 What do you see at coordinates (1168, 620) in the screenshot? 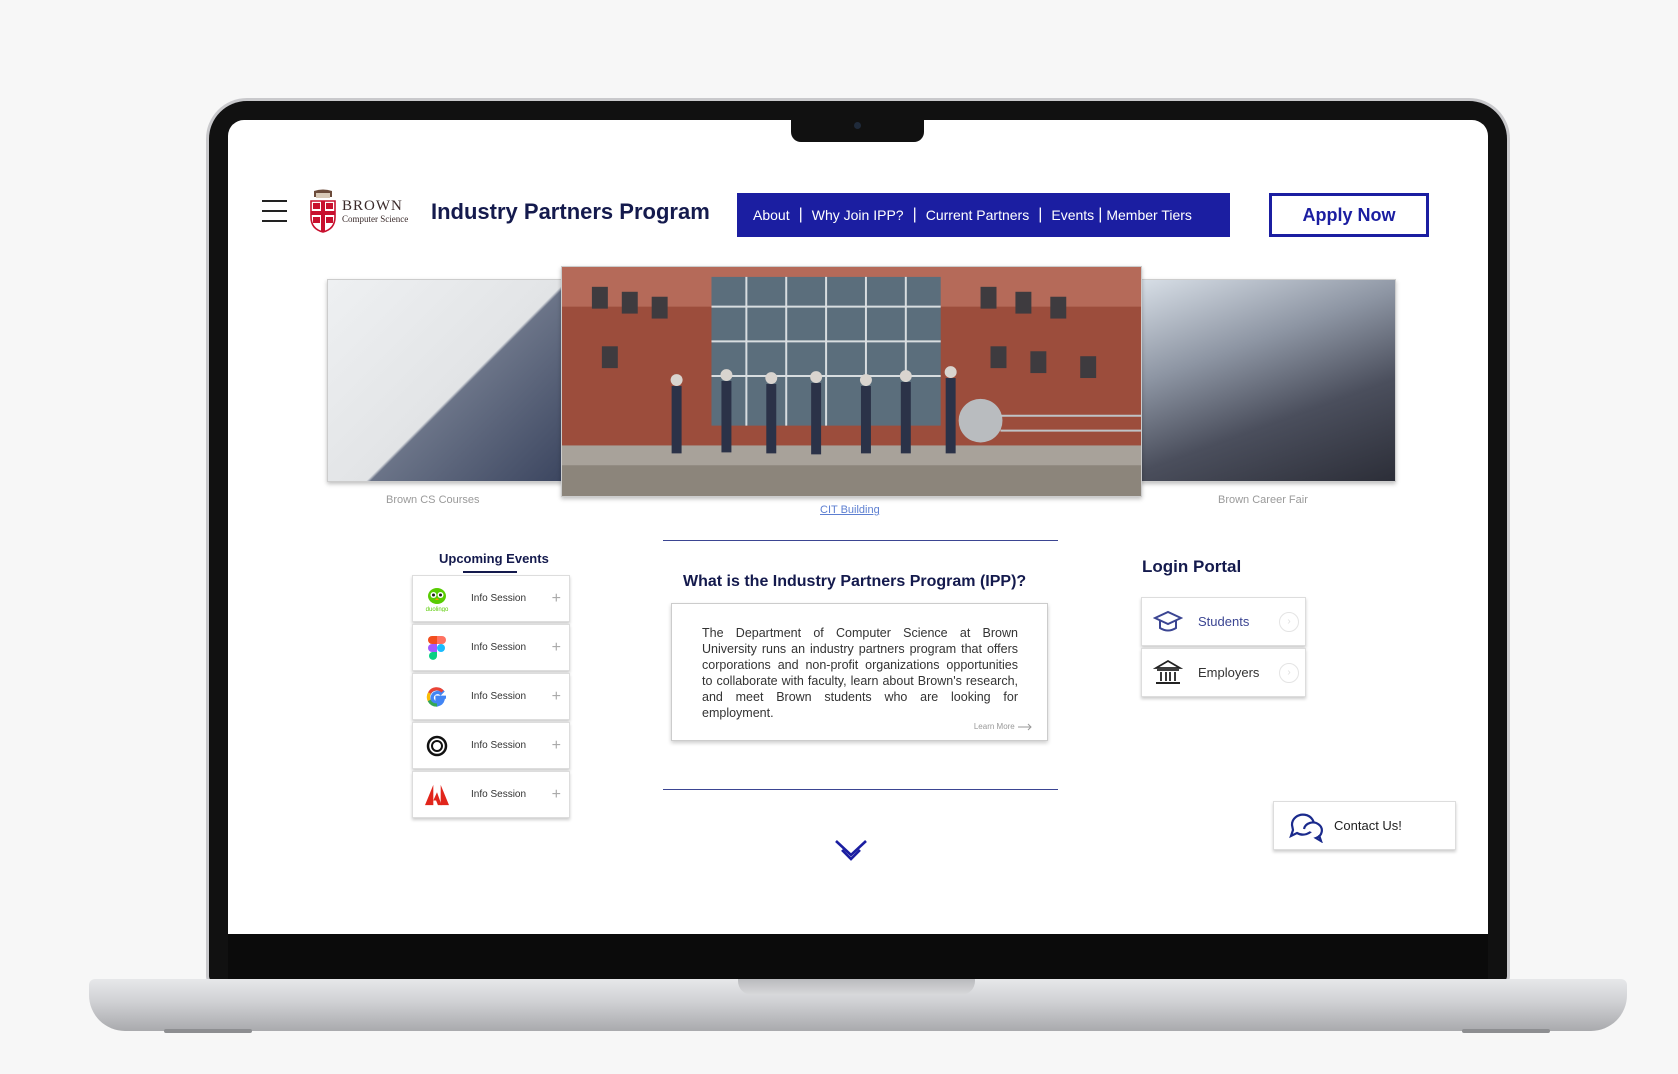
I see `graduation-cap-icon` at bounding box center [1168, 620].